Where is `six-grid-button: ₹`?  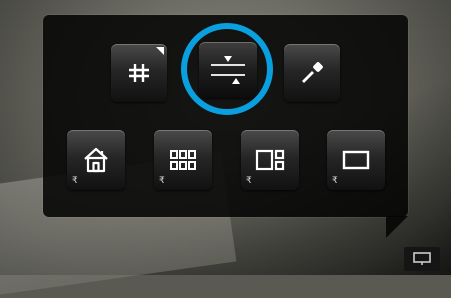 six-grid-button: ₹ is located at coordinates (183, 160).